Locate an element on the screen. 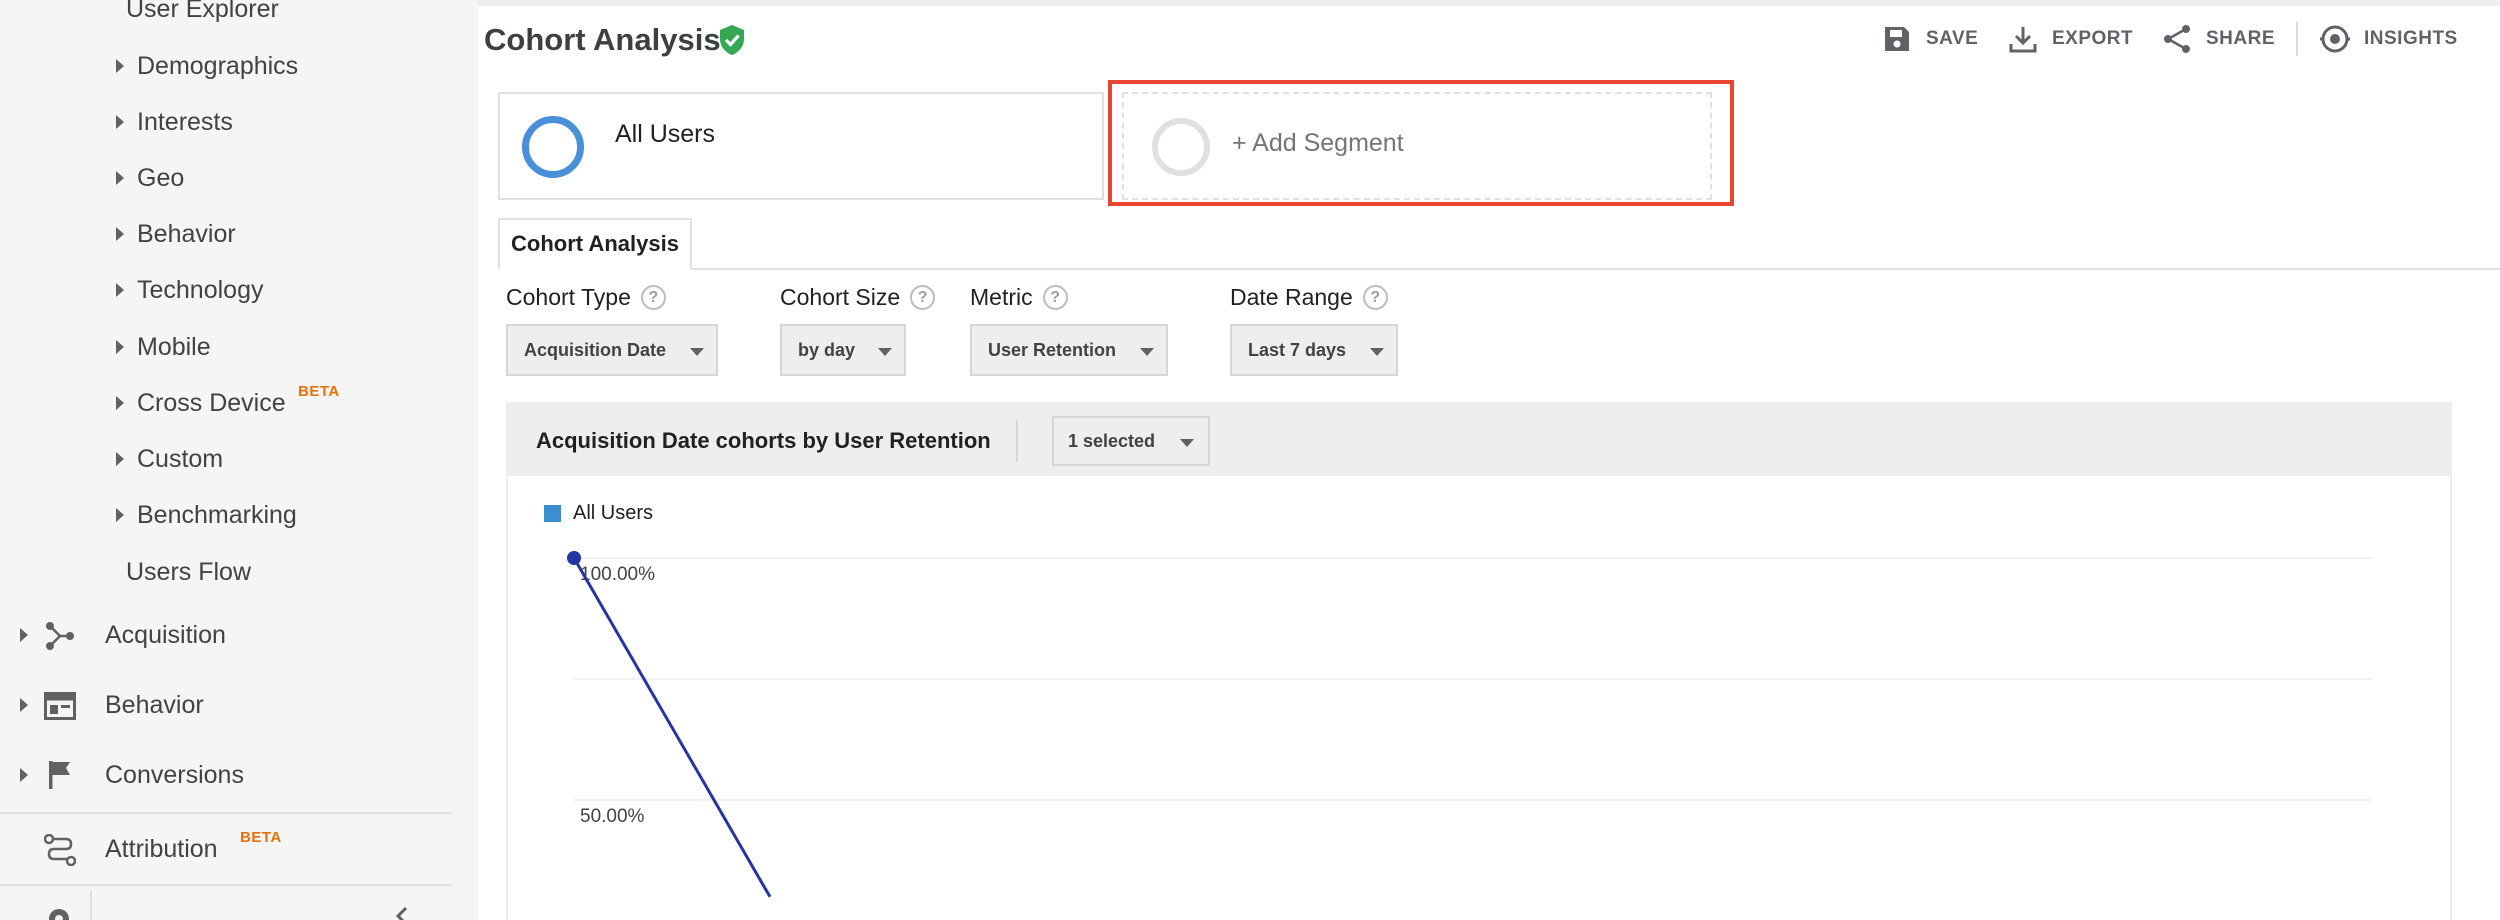 Image resolution: width=2500 pixels, height=920 pixels. sidebar-item-label: Cross Device is located at coordinates (211, 403).